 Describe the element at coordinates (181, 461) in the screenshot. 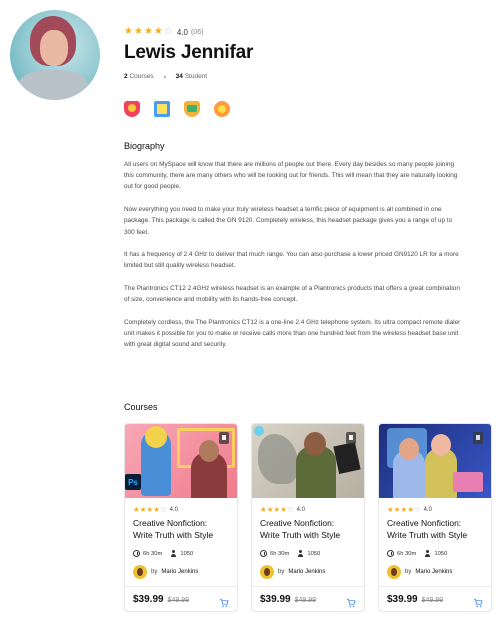

I see `course-thumbnail: Ps` at that location.